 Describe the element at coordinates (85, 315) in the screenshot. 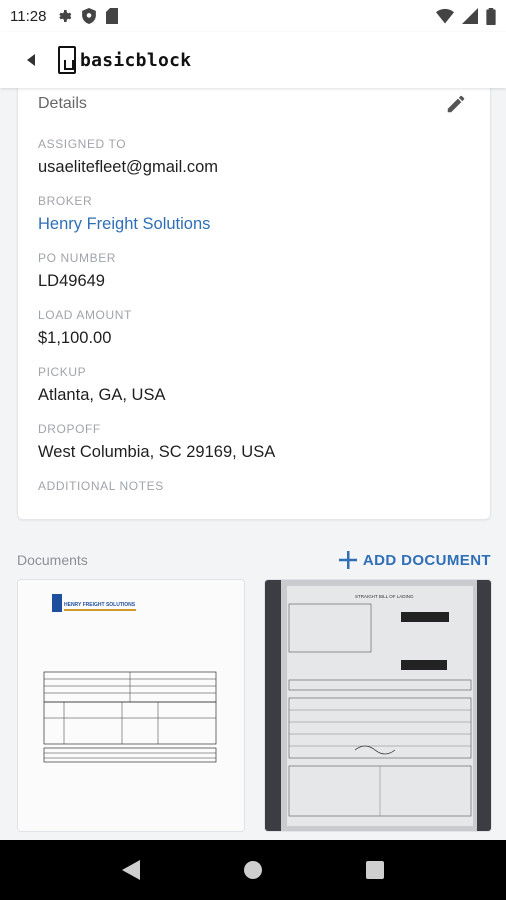

I see `field-label: LOAD AMOUNT` at that location.